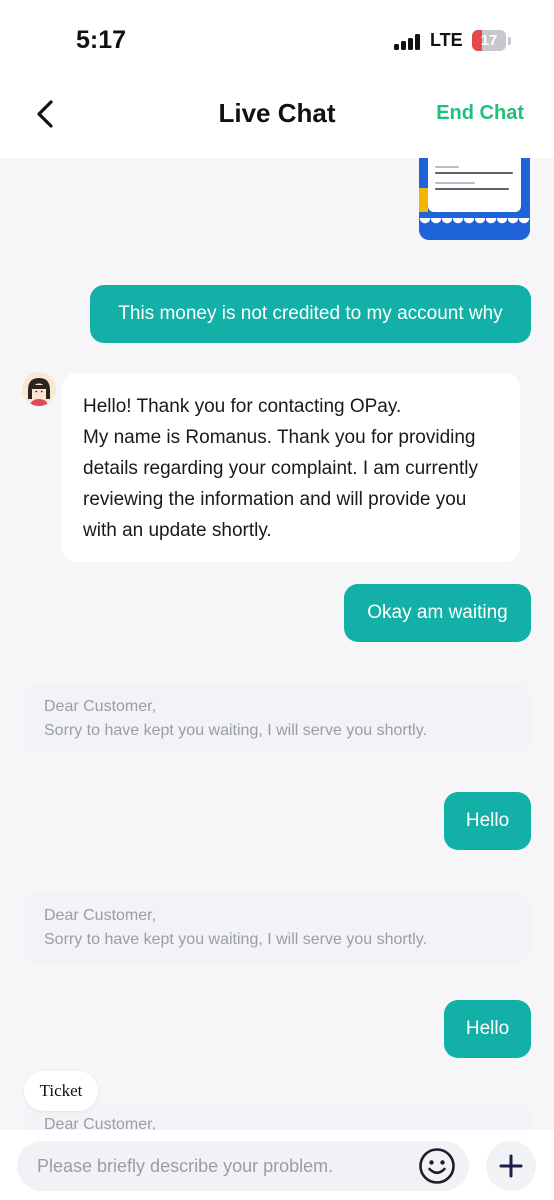 This screenshot has width=554, height=1200. I want to click on system-message: Dear Customer,, so click(277, 1116).